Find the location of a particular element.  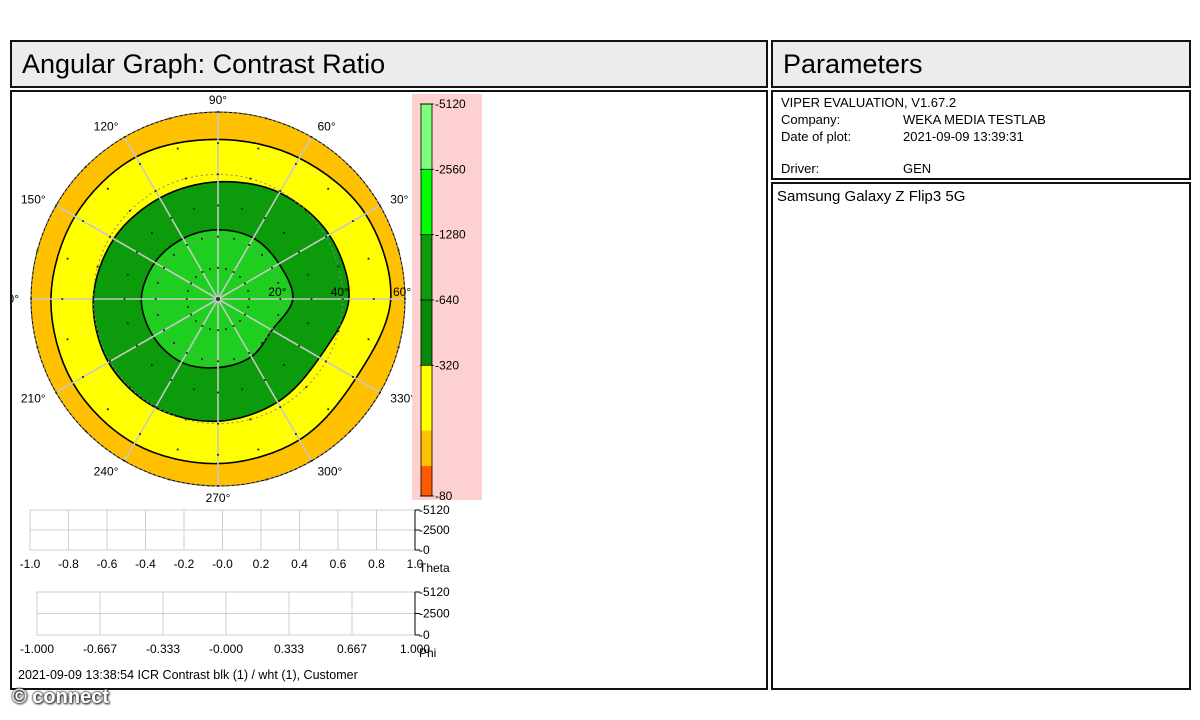

phi-chart-x-tick: -0.333 is located at coordinates (163, 649).